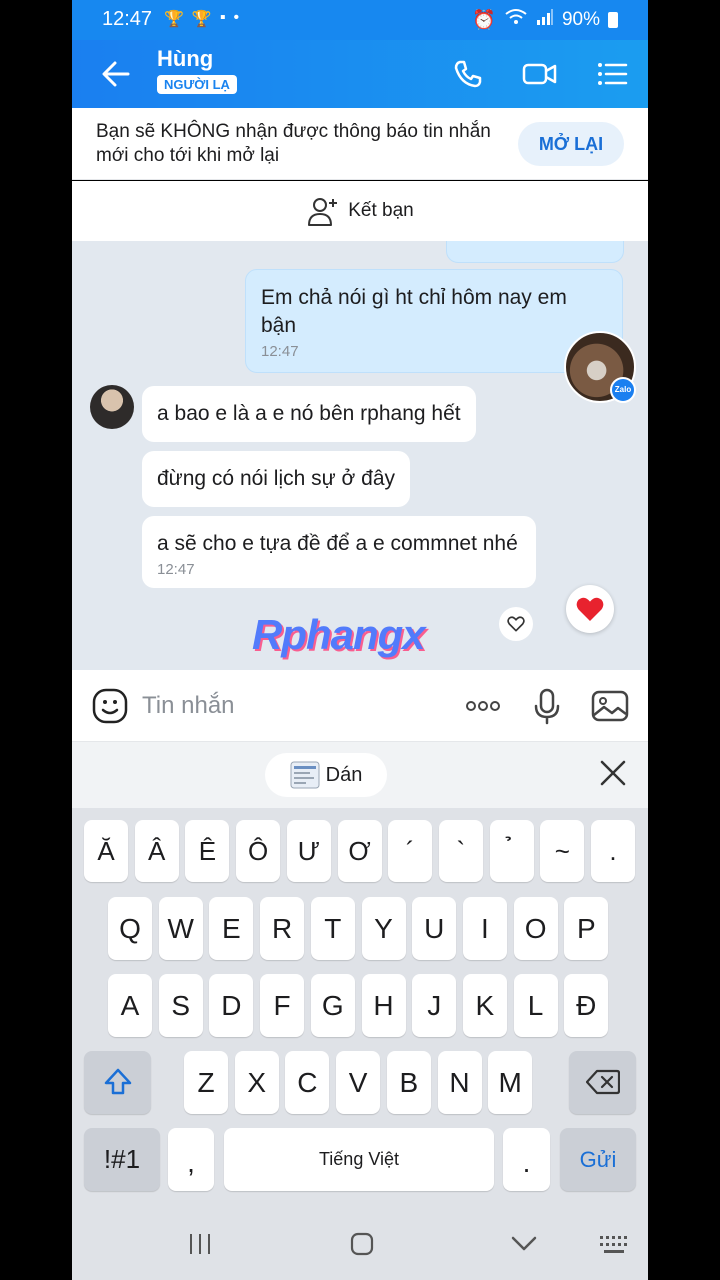 This screenshot has height=1280, width=720. Describe the element at coordinates (359, 851) in the screenshot. I see `key-5: Ơ` at that location.